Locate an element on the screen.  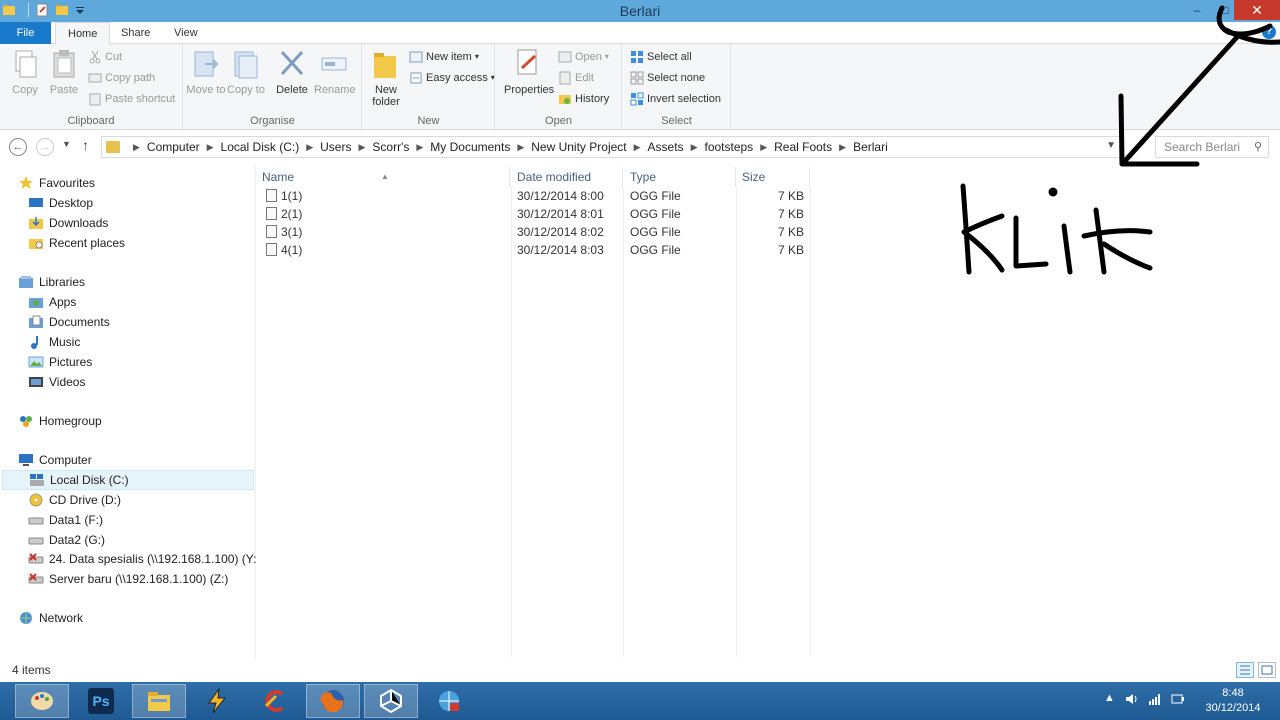
column-date-modified: Date modified is located at coordinates (567, 177).